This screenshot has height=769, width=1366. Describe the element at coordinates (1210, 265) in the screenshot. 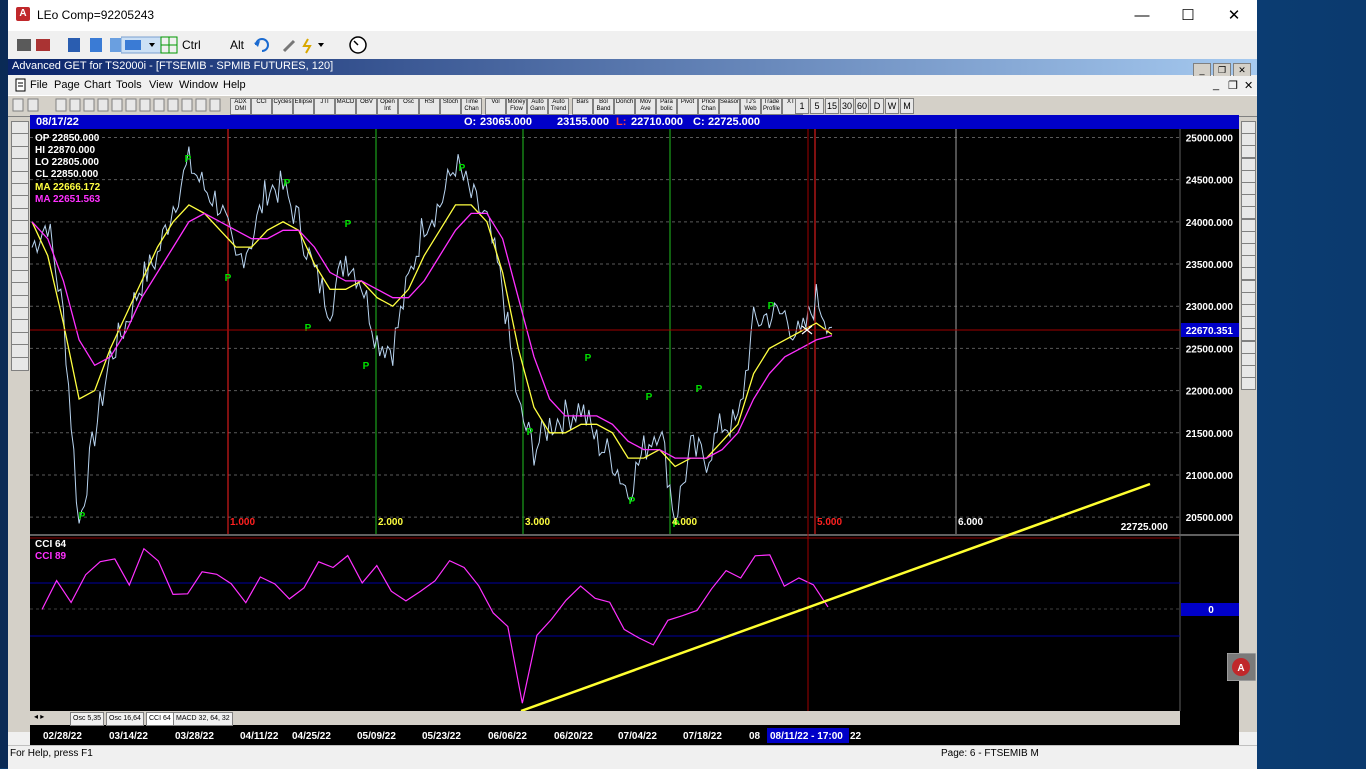

I see `price-tick-label: 23500.000` at that location.